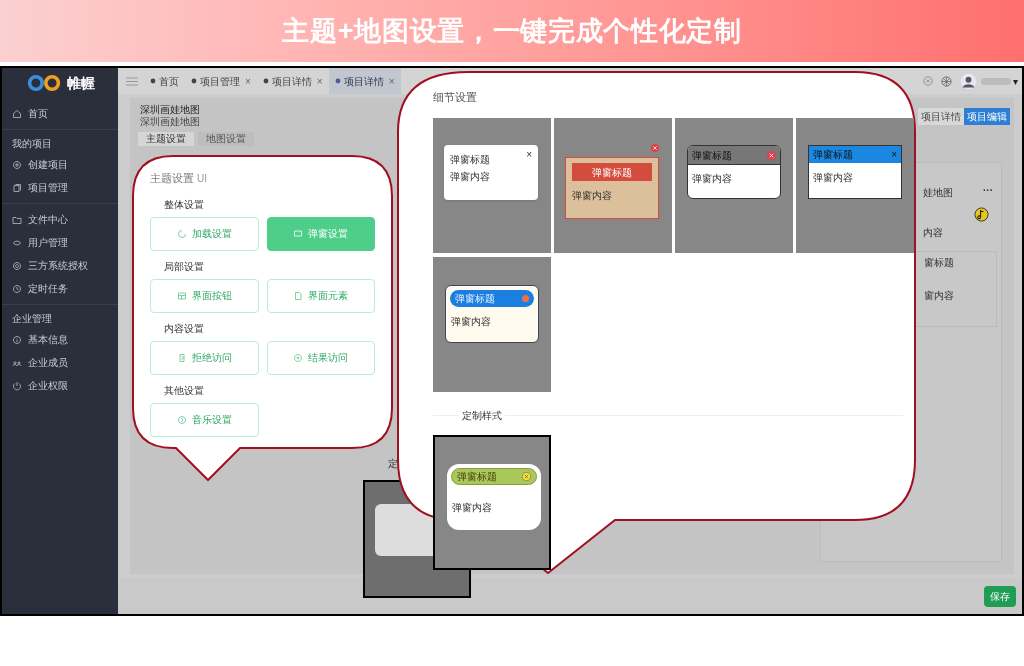  What do you see at coordinates (946, 81) in the screenshot?
I see `settings-icon` at bounding box center [946, 81].